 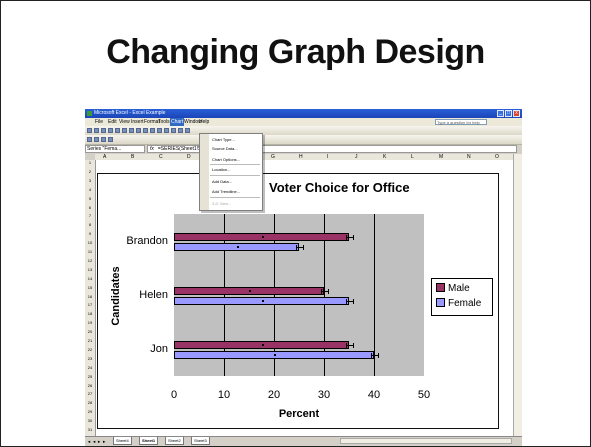 I want to click on legend-item-male: Male, so click(x=453, y=288).